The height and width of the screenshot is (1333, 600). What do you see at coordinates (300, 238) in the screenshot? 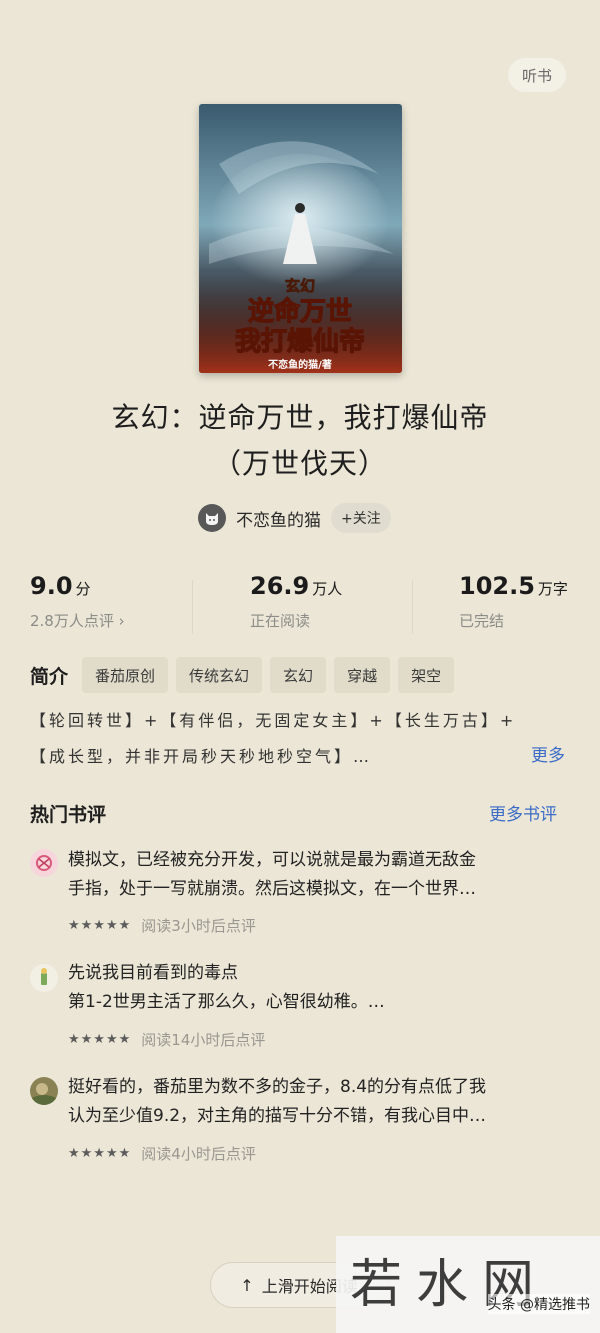
I see `book-cover: 玄幻 逆命万世 我打爆仙帝 不恋鱼的猫/著` at bounding box center [300, 238].